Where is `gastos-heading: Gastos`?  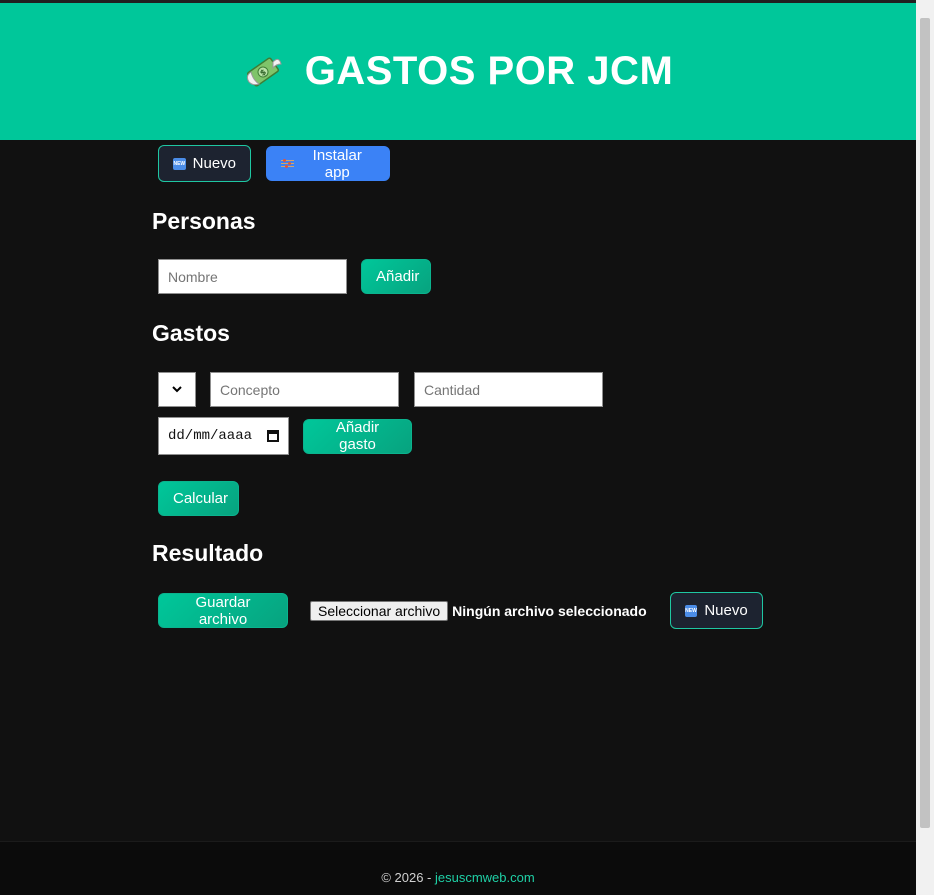 gastos-heading: Gastos is located at coordinates (191, 333).